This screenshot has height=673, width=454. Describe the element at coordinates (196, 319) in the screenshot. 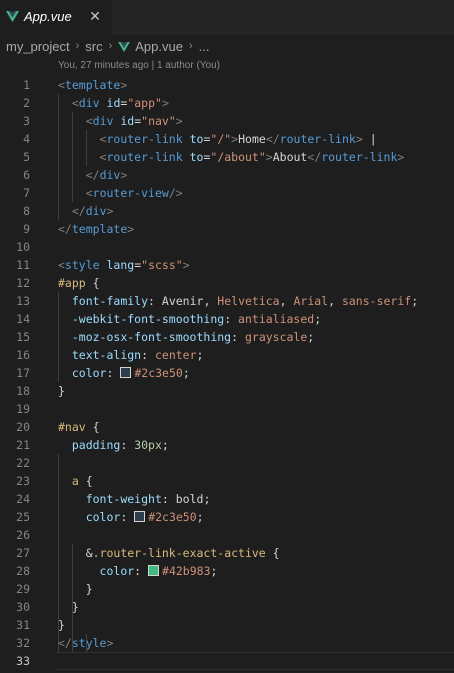

I see `code-text: -webkit-font-smoothing: antialiased;` at that location.